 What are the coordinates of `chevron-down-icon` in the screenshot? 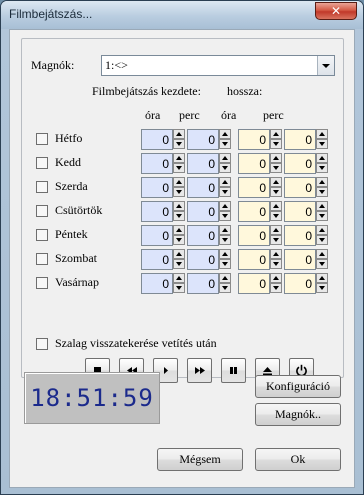 It's located at (325, 65).